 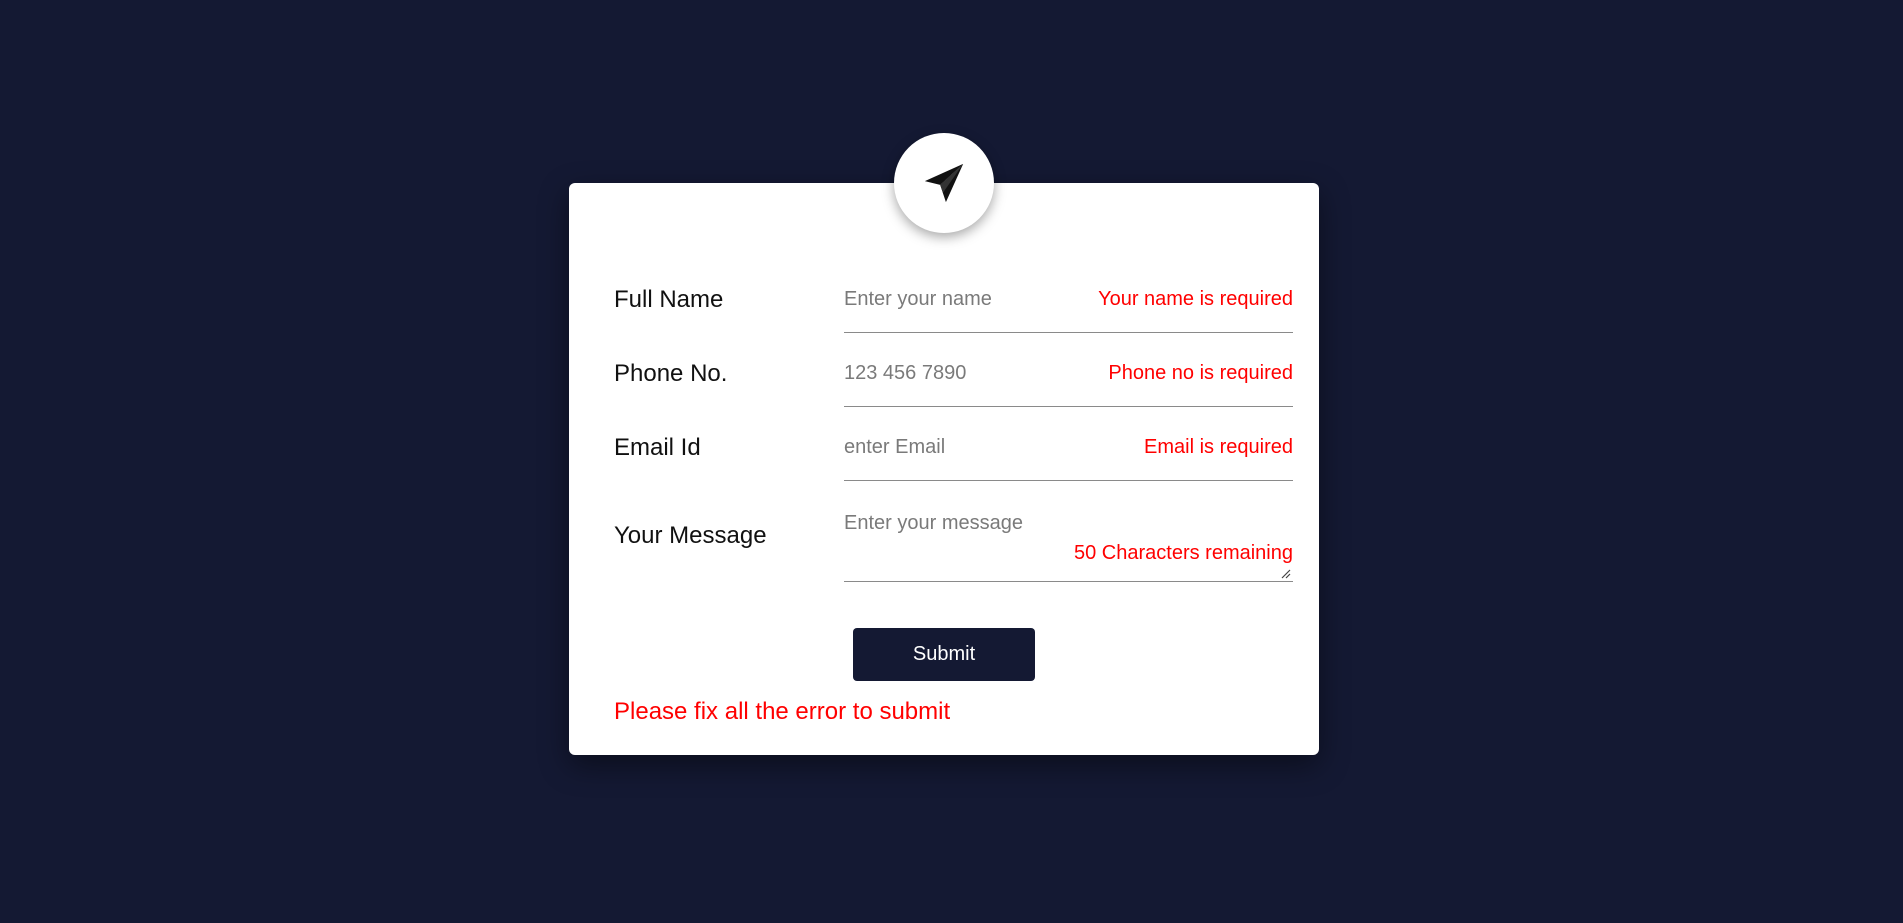 What do you see at coordinates (964, 542) in the screenshot?
I see `message-textarea` at bounding box center [964, 542].